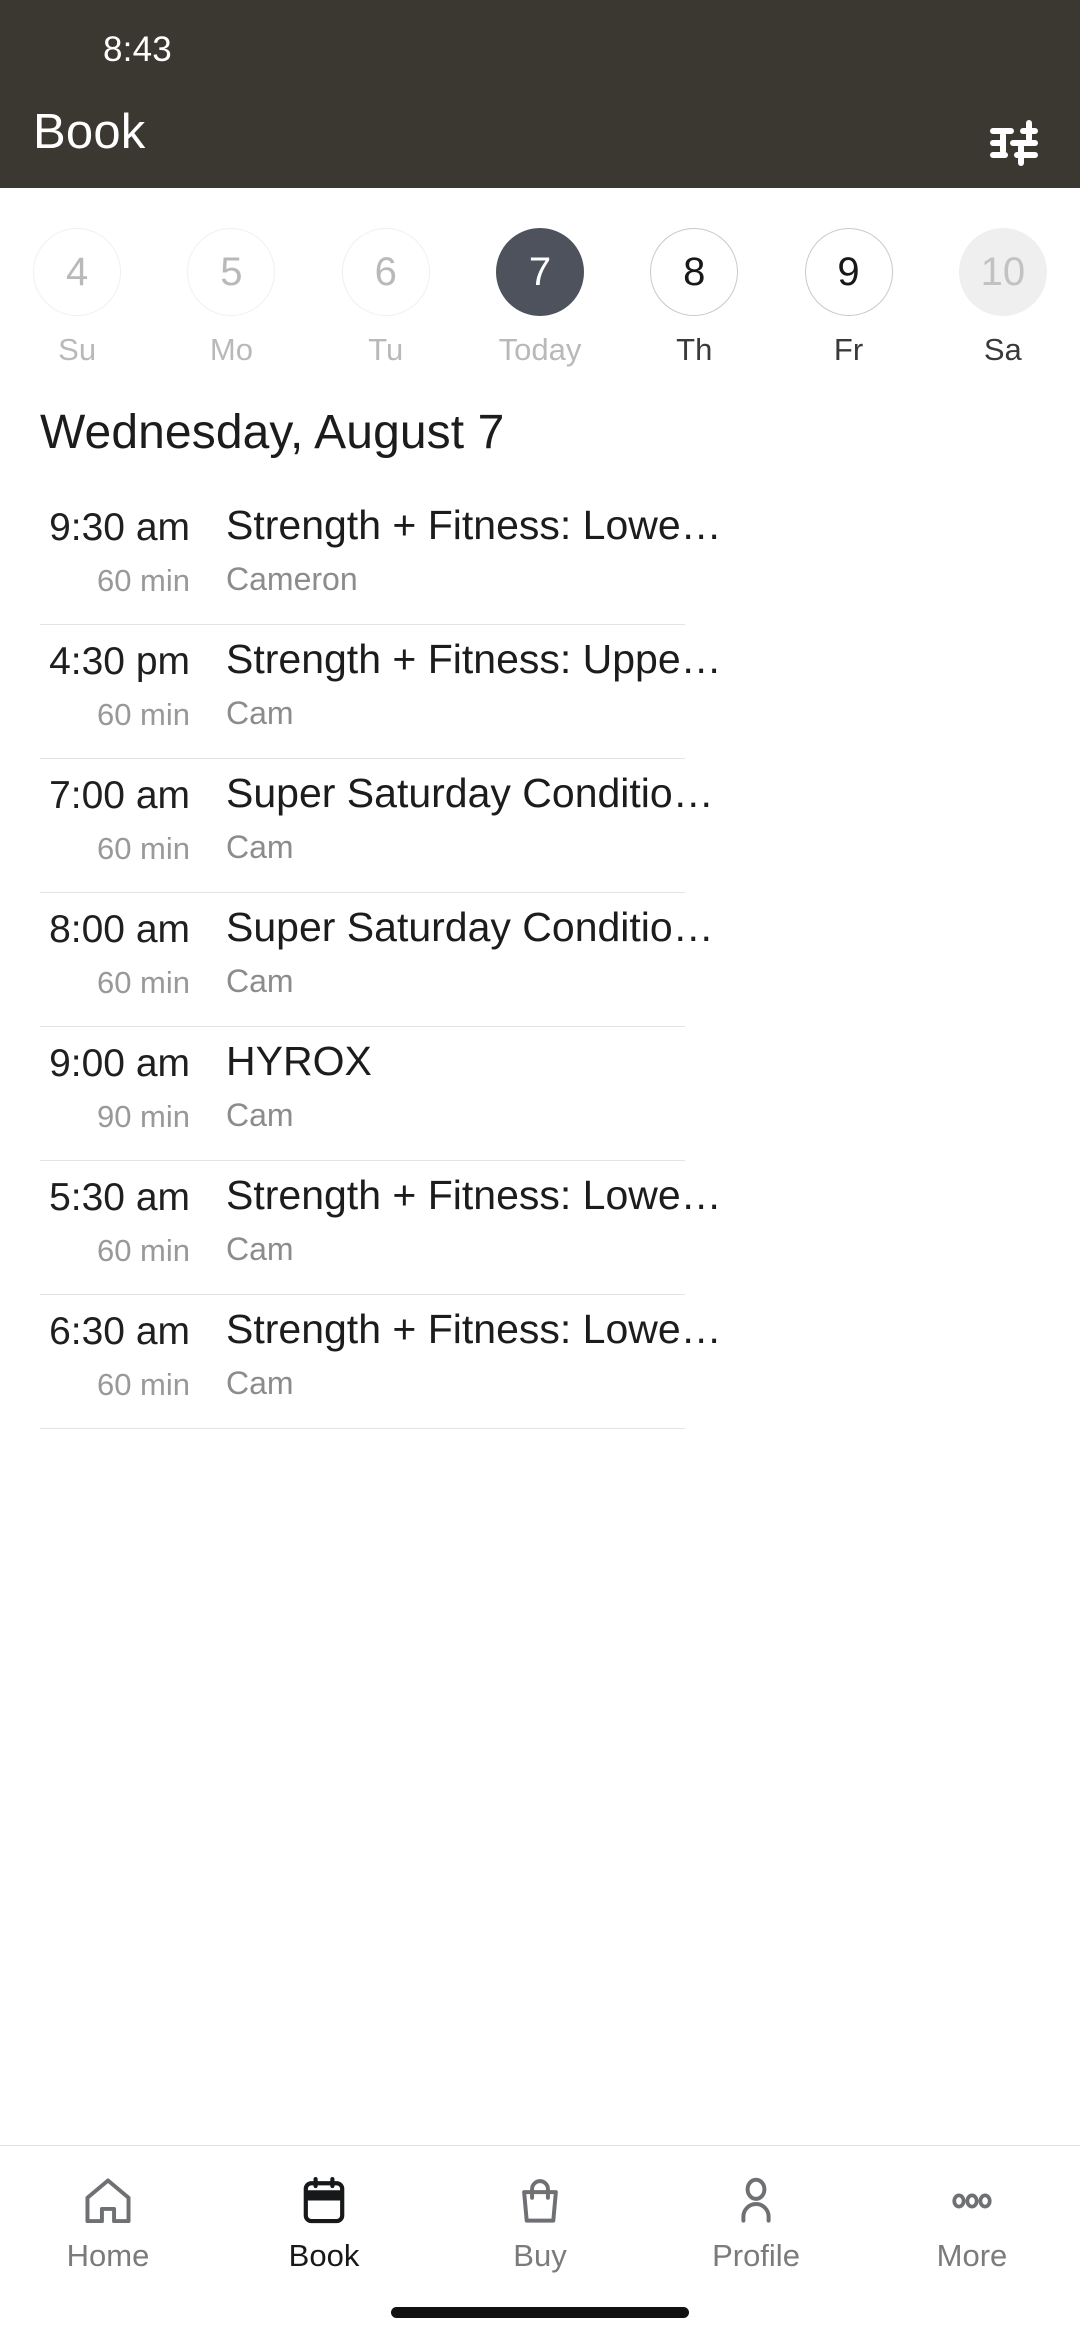  What do you see at coordinates (119, 1197) in the screenshot?
I see `class-time: 5:30 am` at bounding box center [119, 1197].